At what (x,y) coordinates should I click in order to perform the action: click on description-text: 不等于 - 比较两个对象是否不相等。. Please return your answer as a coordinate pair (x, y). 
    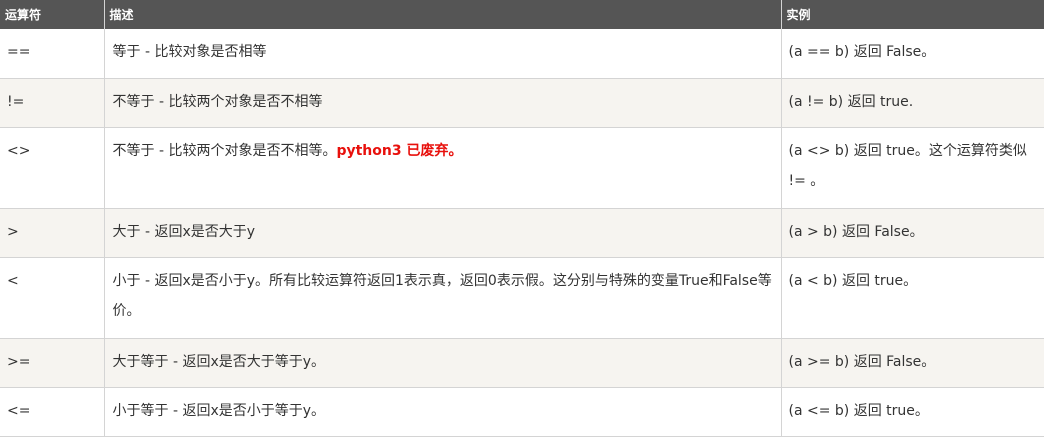
    Looking at the image, I should click on (224, 150).